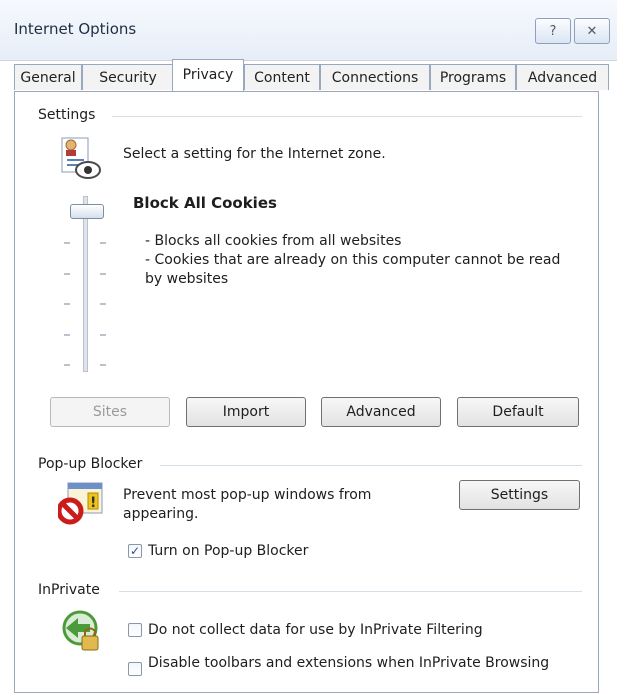 This screenshot has height=693, width=617. What do you see at coordinates (48, 77) in the screenshot?
I see `tab-general: General` at bounding box center [48, 77].